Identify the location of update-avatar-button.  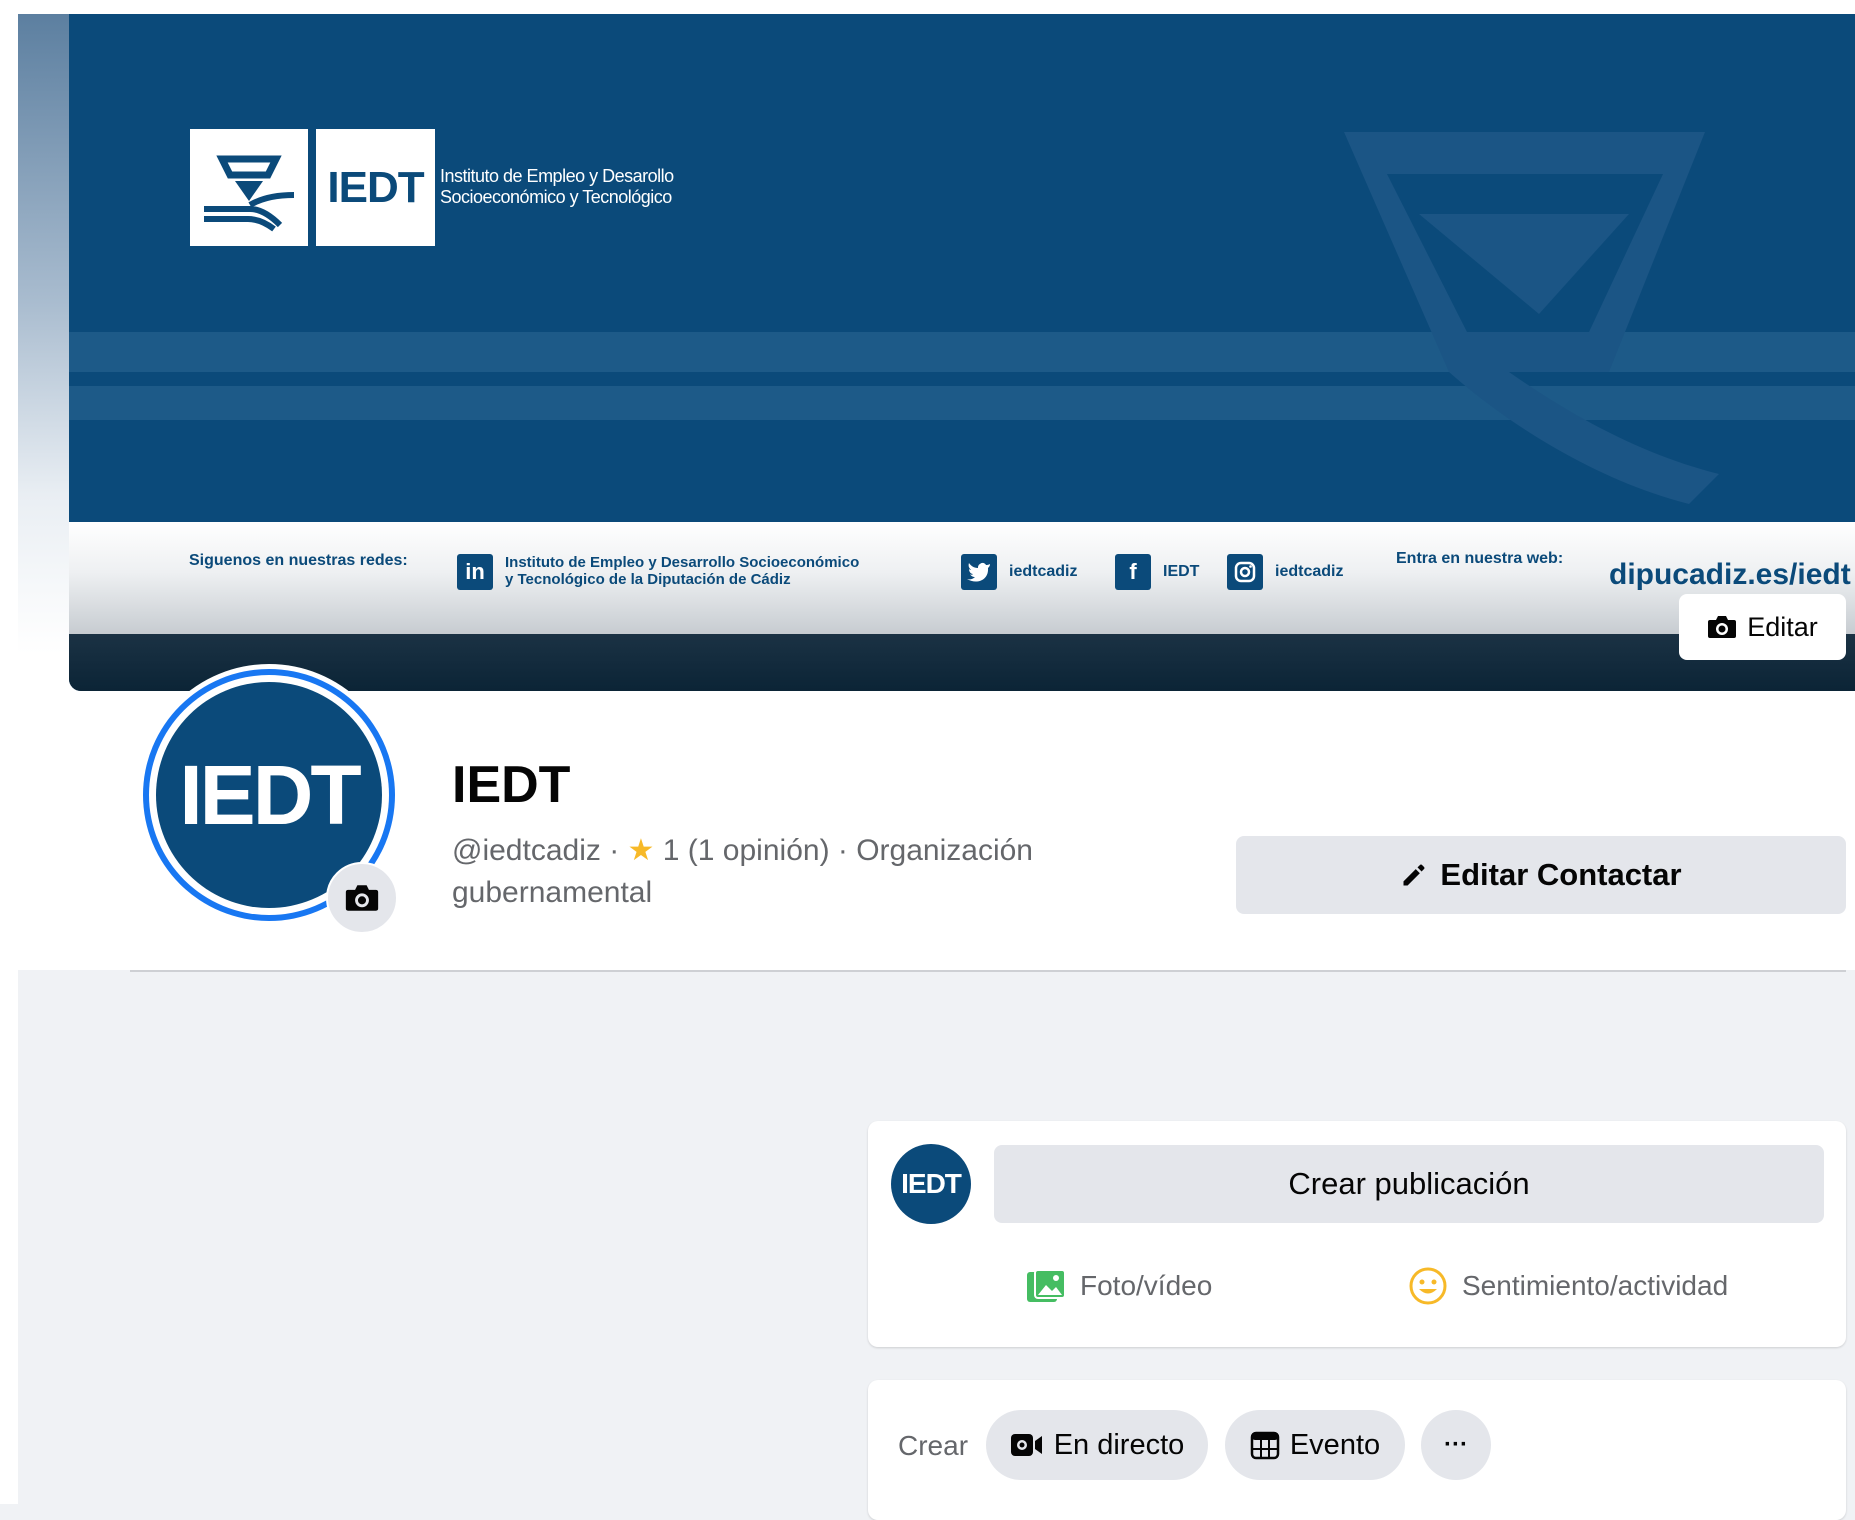
(362, 898).